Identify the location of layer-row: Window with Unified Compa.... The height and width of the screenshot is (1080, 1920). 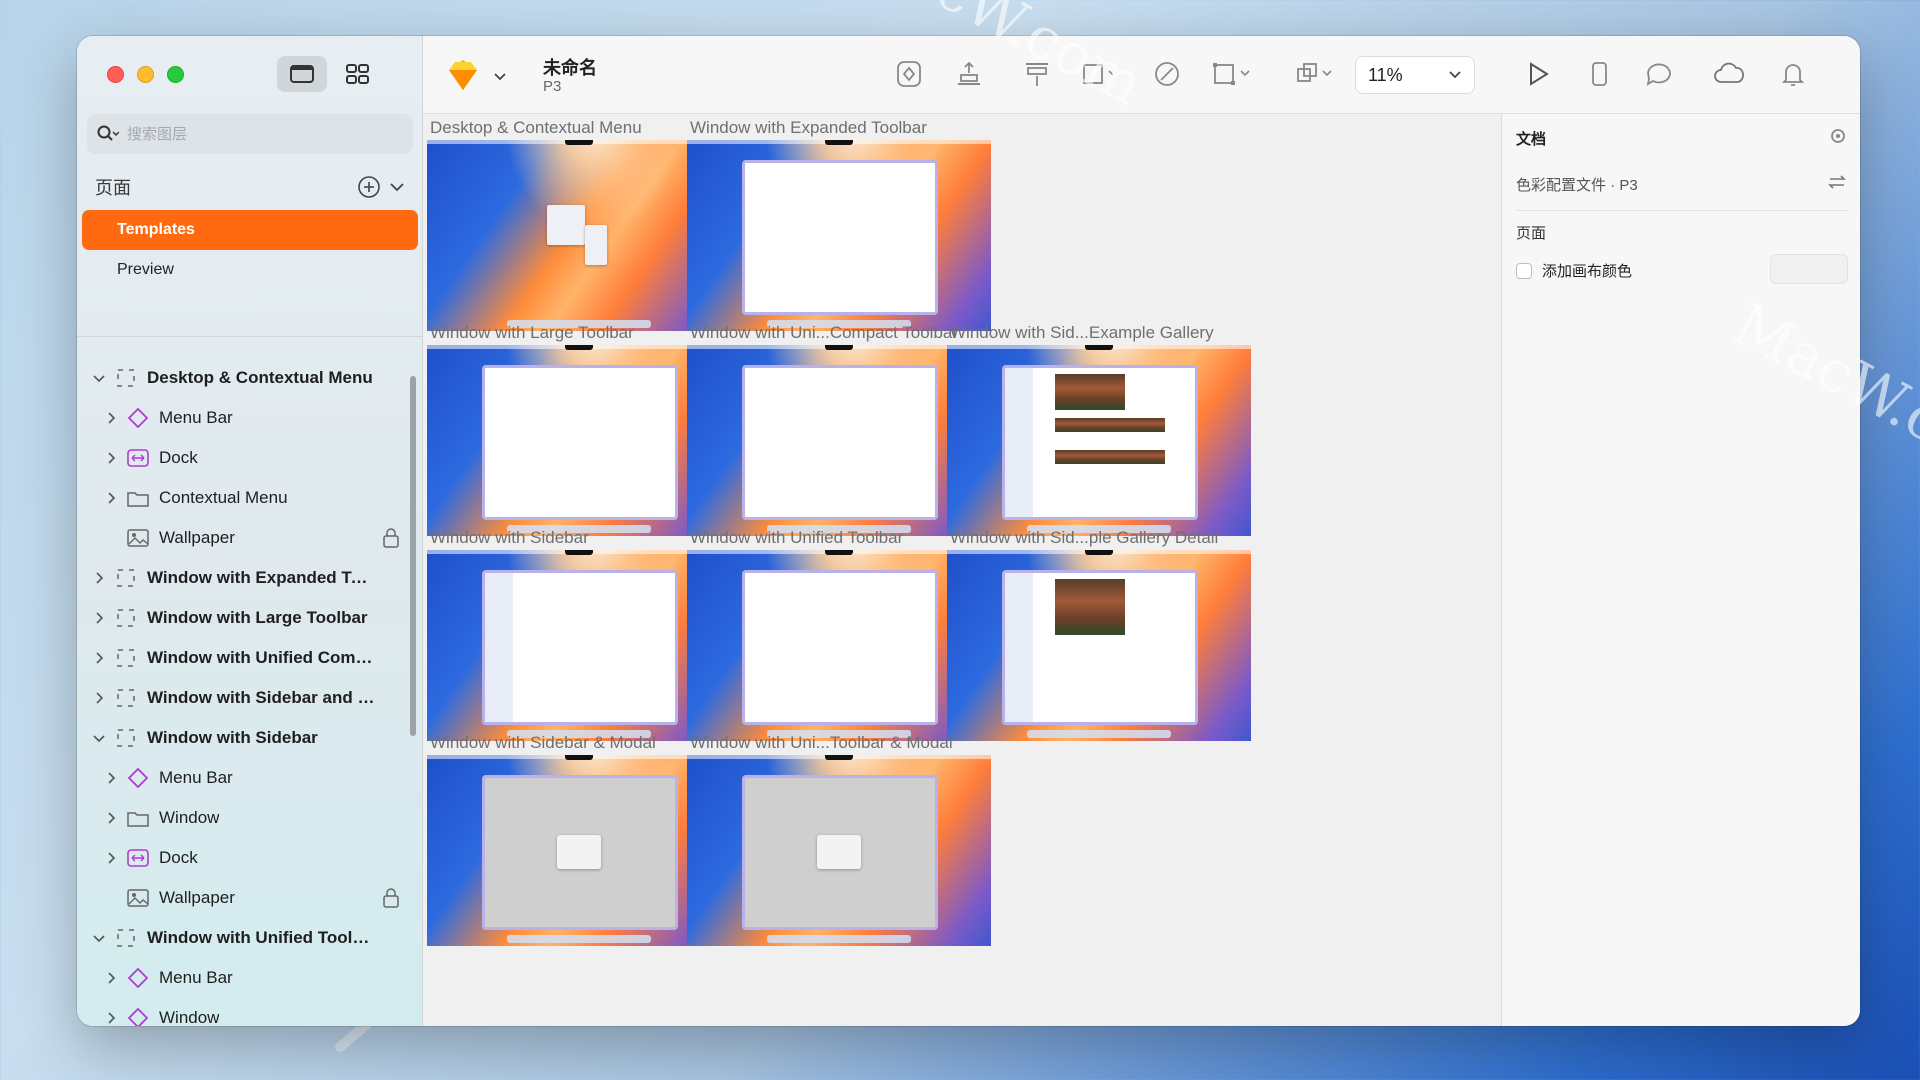
(244, 658).